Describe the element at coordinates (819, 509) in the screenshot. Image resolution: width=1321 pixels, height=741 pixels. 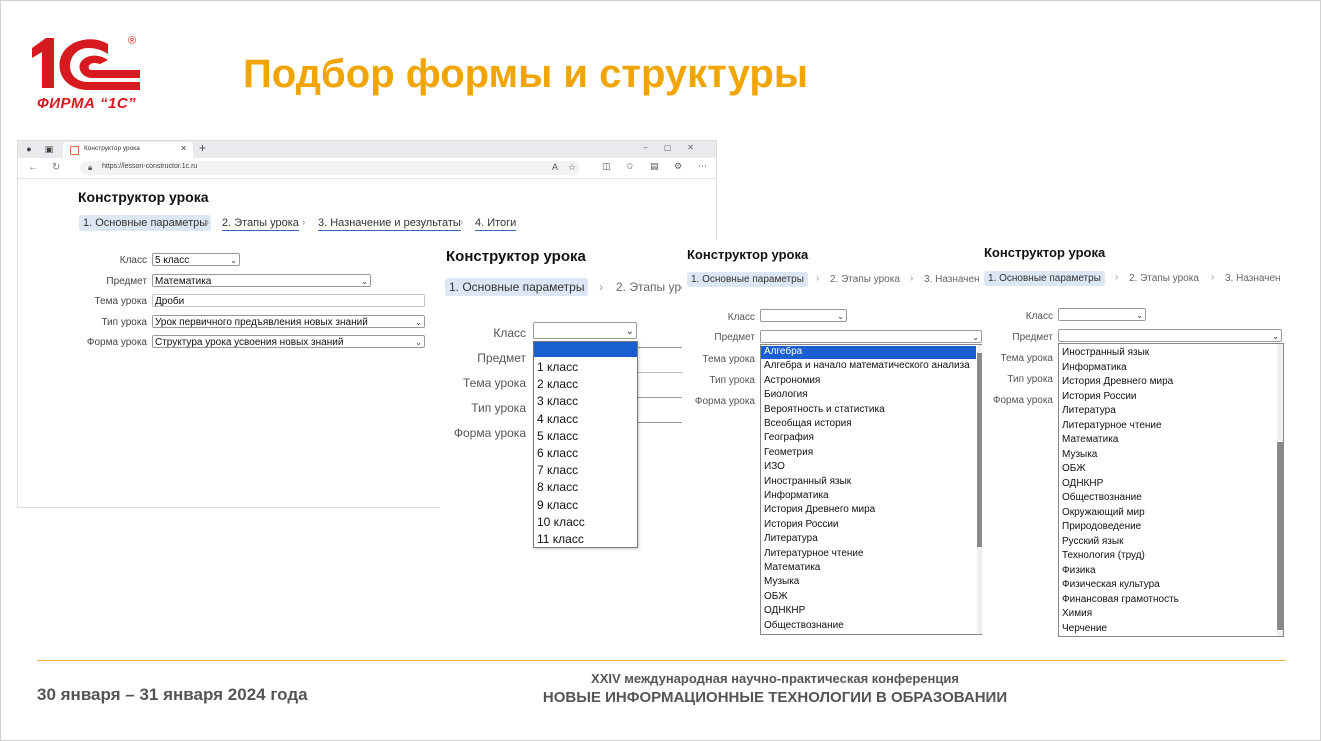
I see `panel3-subject-option: История Древнего мира` at that location.